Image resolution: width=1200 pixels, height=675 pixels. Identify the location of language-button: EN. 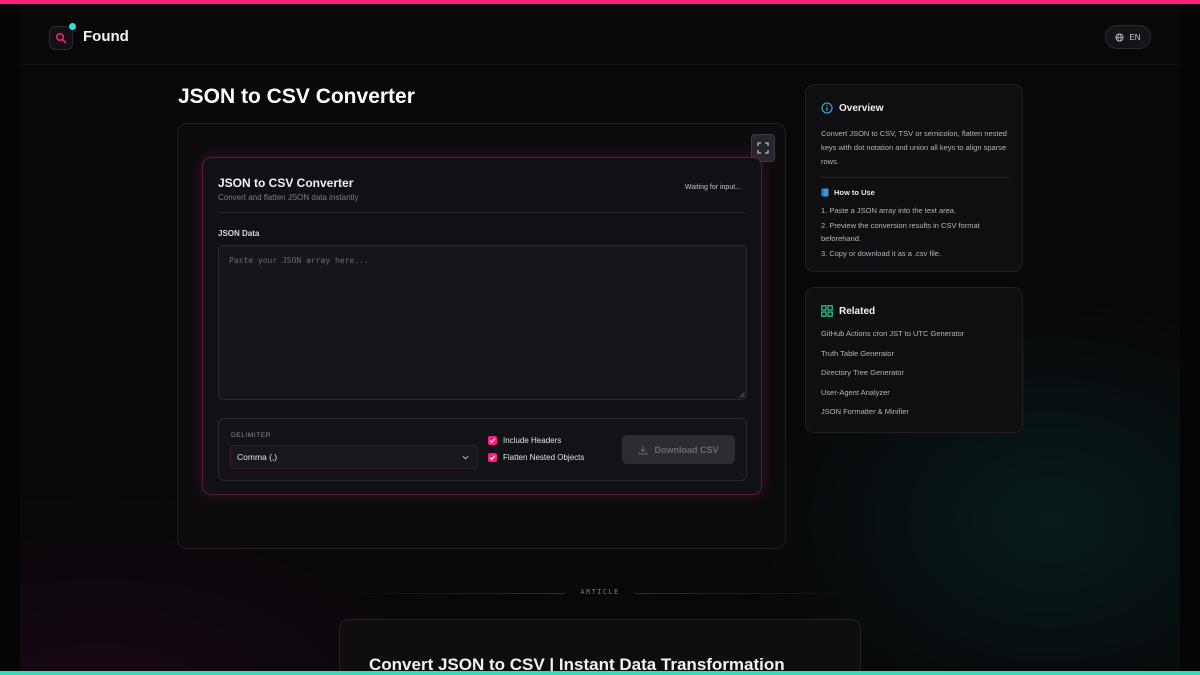
(1128, 37).